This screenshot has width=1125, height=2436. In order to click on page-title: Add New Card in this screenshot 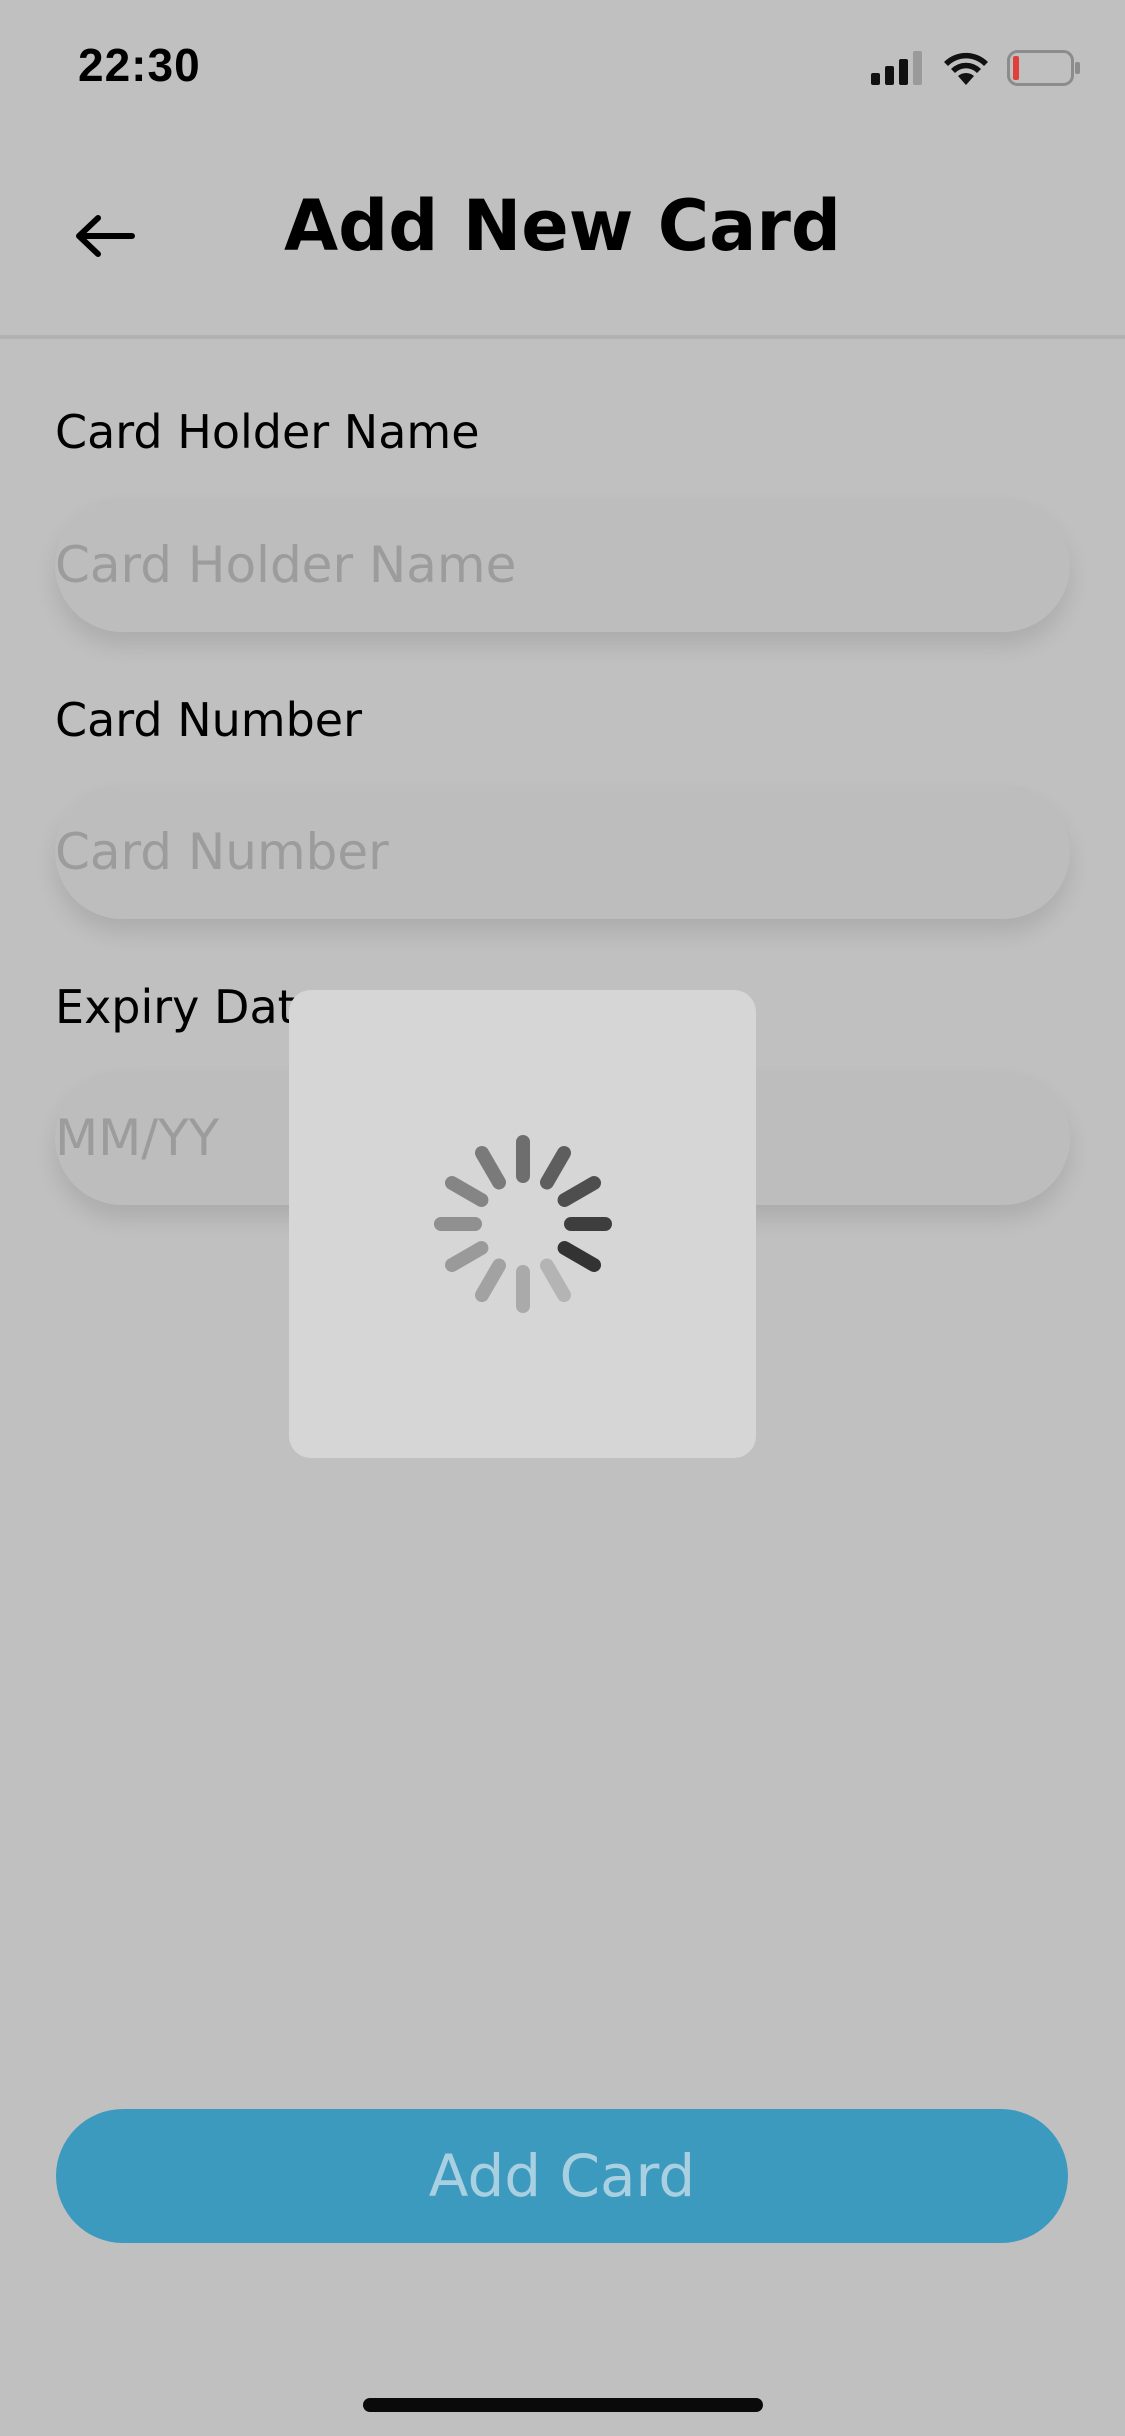, I will do `click(562, 226)`.